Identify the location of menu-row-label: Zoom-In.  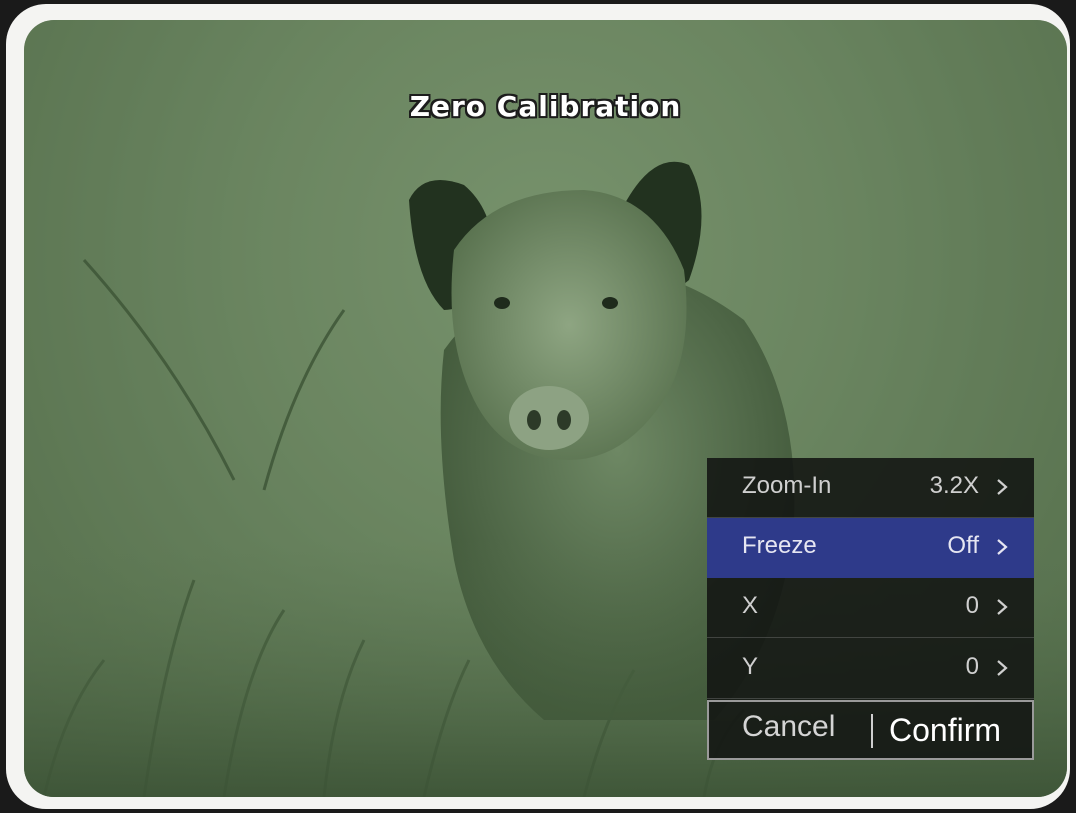
(787, 485).